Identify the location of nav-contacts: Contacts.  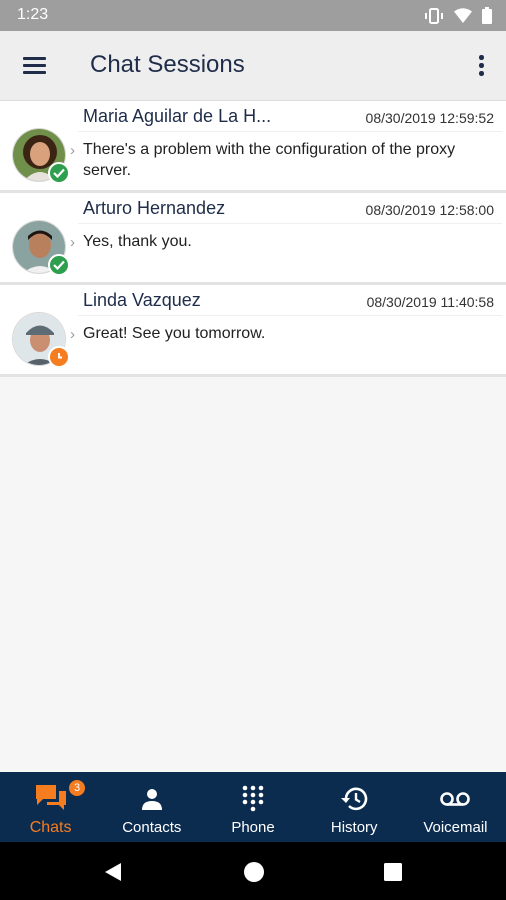
(151, 807).